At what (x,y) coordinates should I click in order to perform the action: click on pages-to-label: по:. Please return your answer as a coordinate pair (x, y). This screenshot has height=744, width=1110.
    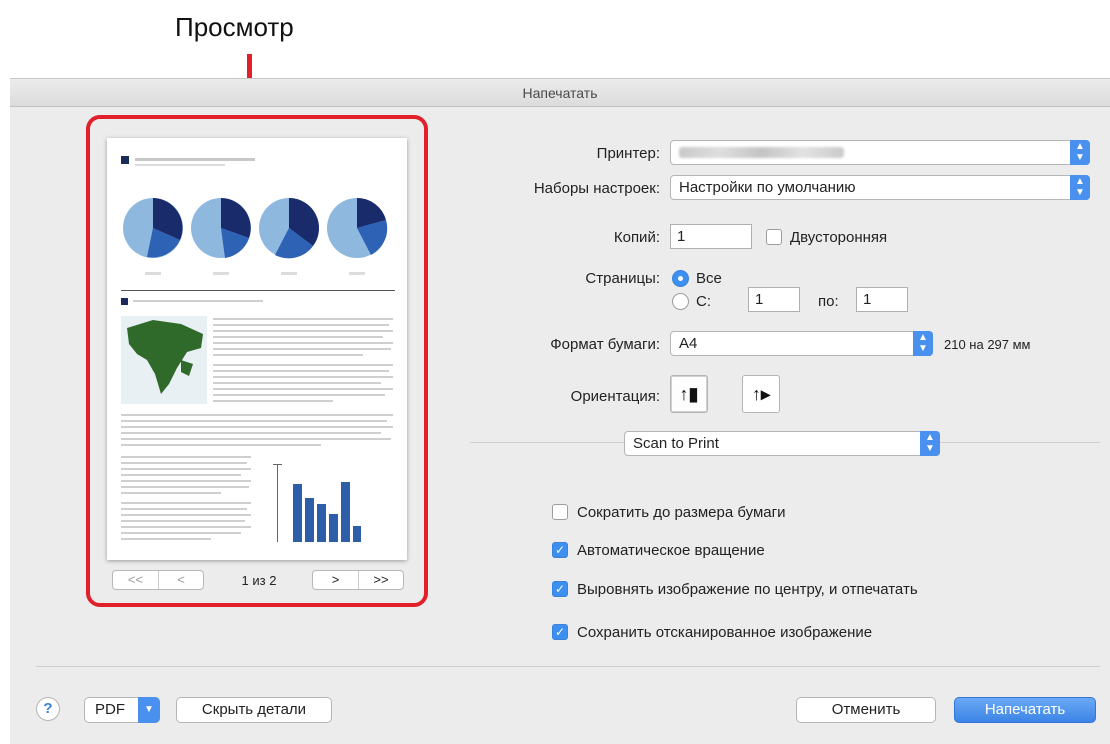
    Looking at the image, I should click on (828, 301).